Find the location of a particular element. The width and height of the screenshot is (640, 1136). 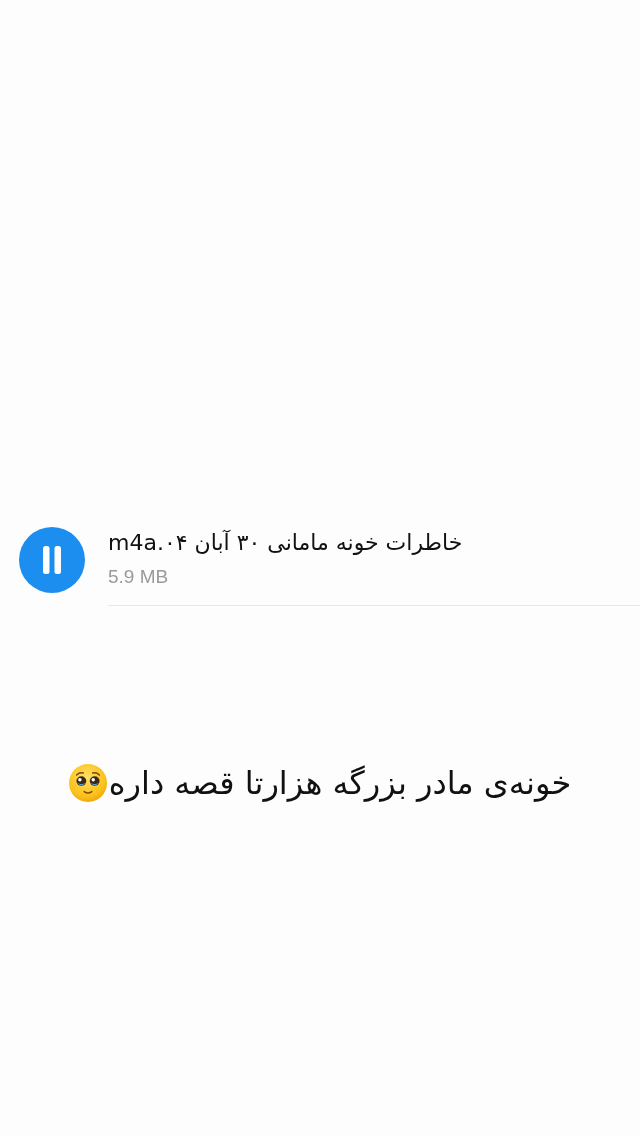

pause-icon is located at coordinates (52, 560).